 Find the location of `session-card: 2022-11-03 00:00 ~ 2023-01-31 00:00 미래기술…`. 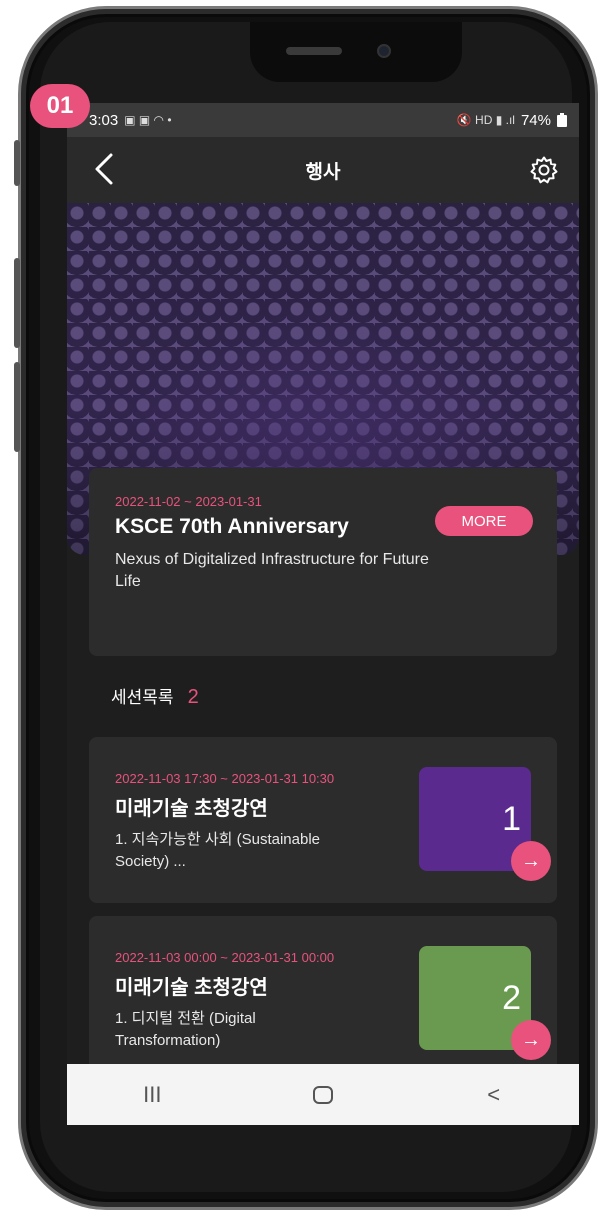

session-card: 2022-11-03 00:00 ~ 2023-01-31 00:00 미래기술… is located at coordinates (323, 999).